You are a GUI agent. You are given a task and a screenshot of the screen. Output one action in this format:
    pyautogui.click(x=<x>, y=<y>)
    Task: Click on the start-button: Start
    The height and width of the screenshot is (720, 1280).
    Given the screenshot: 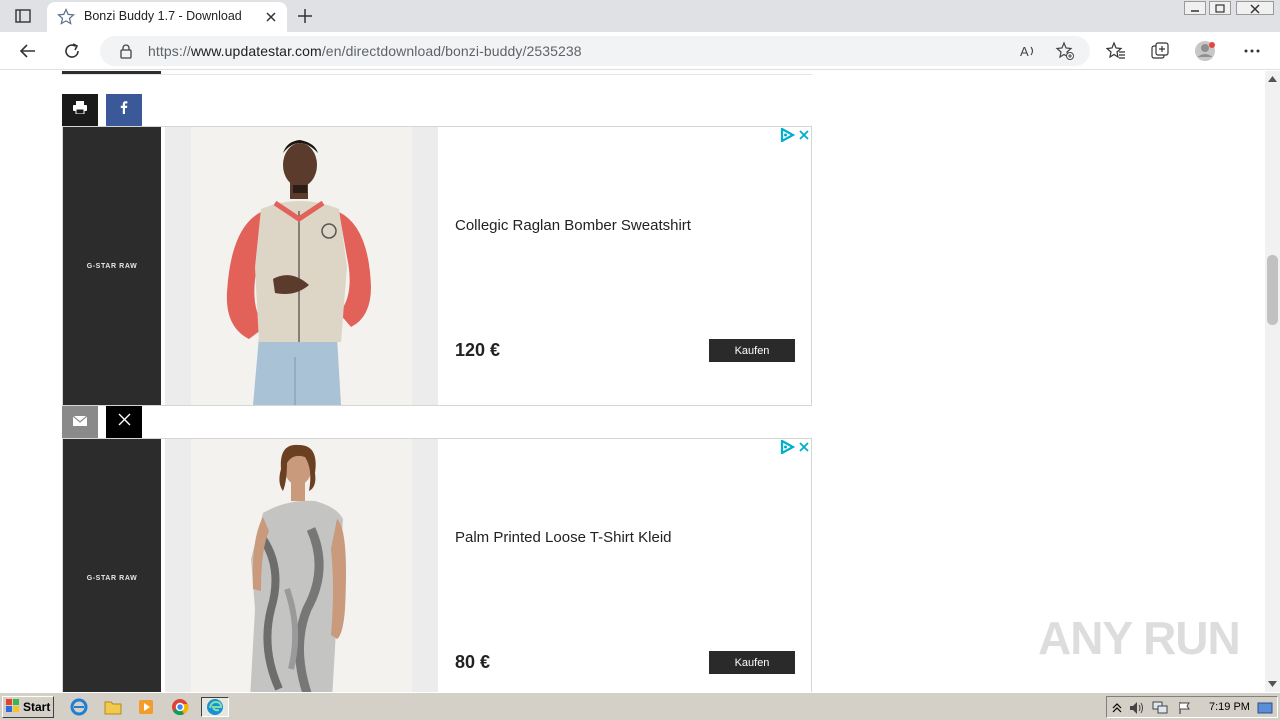 What is the action you would take?
    pyautogui.click(x=28, y=707)
    